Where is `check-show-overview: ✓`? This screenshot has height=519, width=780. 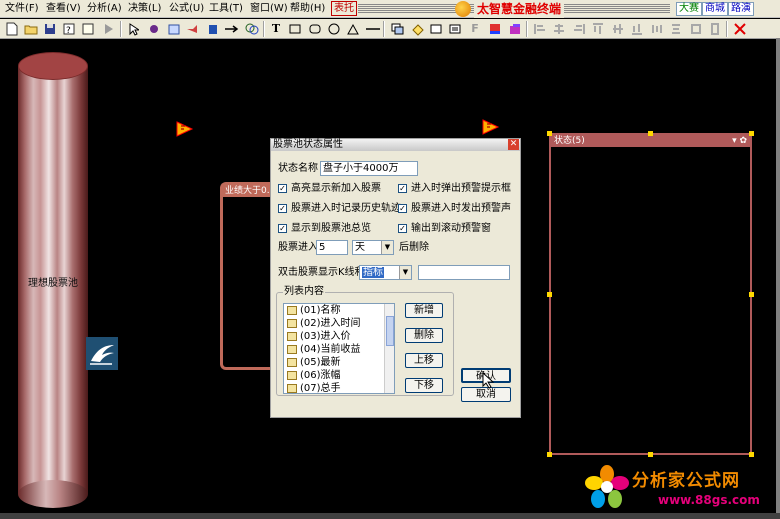 check-show-overview: ✓ is located at coordinates (282, 228).